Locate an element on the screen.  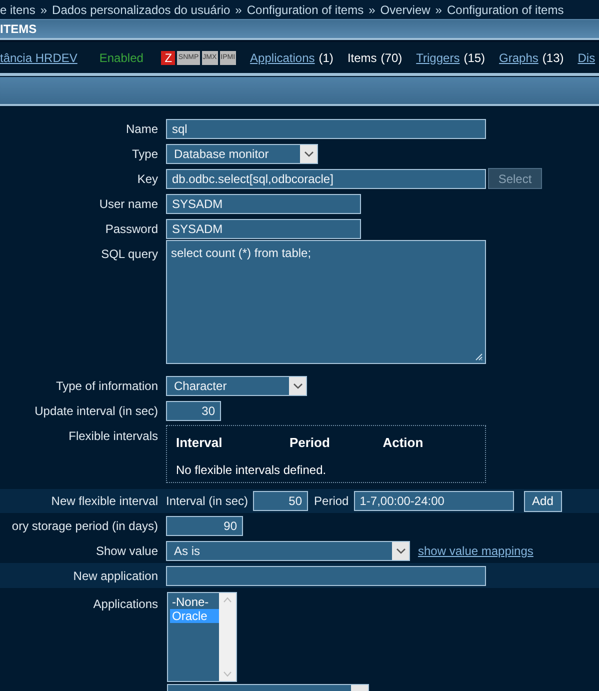
empty-message: No flexible intervals defined. is located at coordinates (252, 470).